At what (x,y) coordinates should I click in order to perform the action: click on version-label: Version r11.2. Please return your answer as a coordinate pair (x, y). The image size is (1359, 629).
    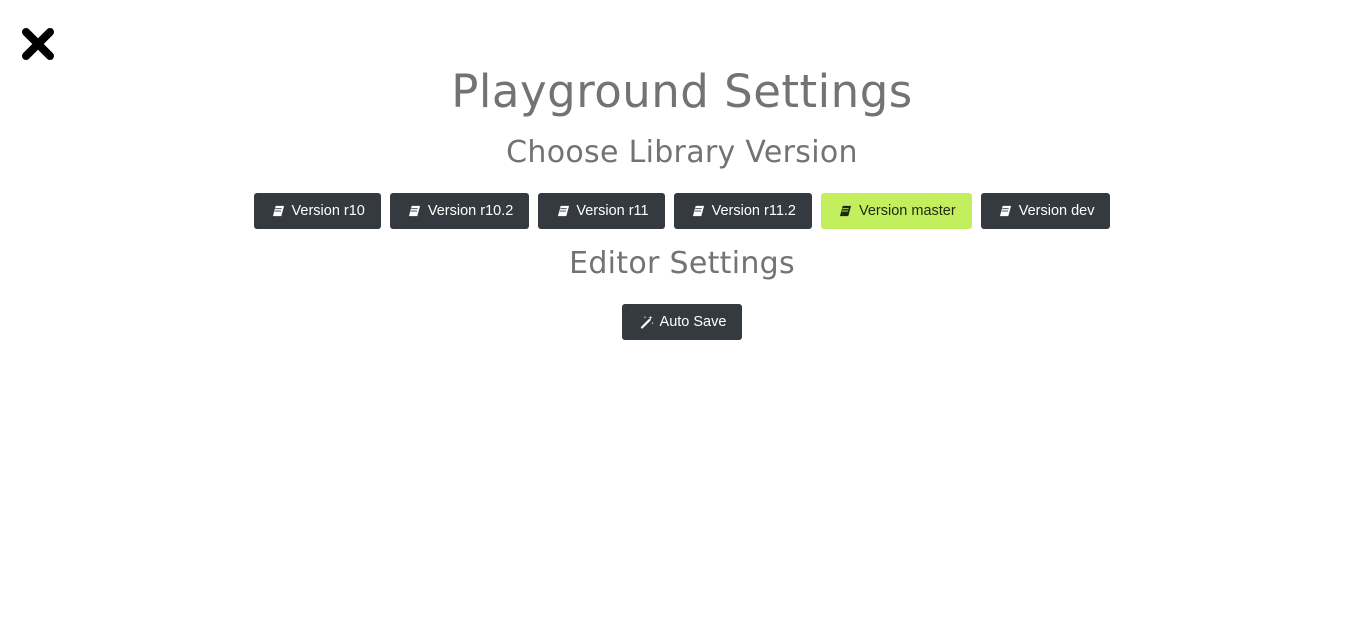
    Looking at the image, I should click on (753, 211).